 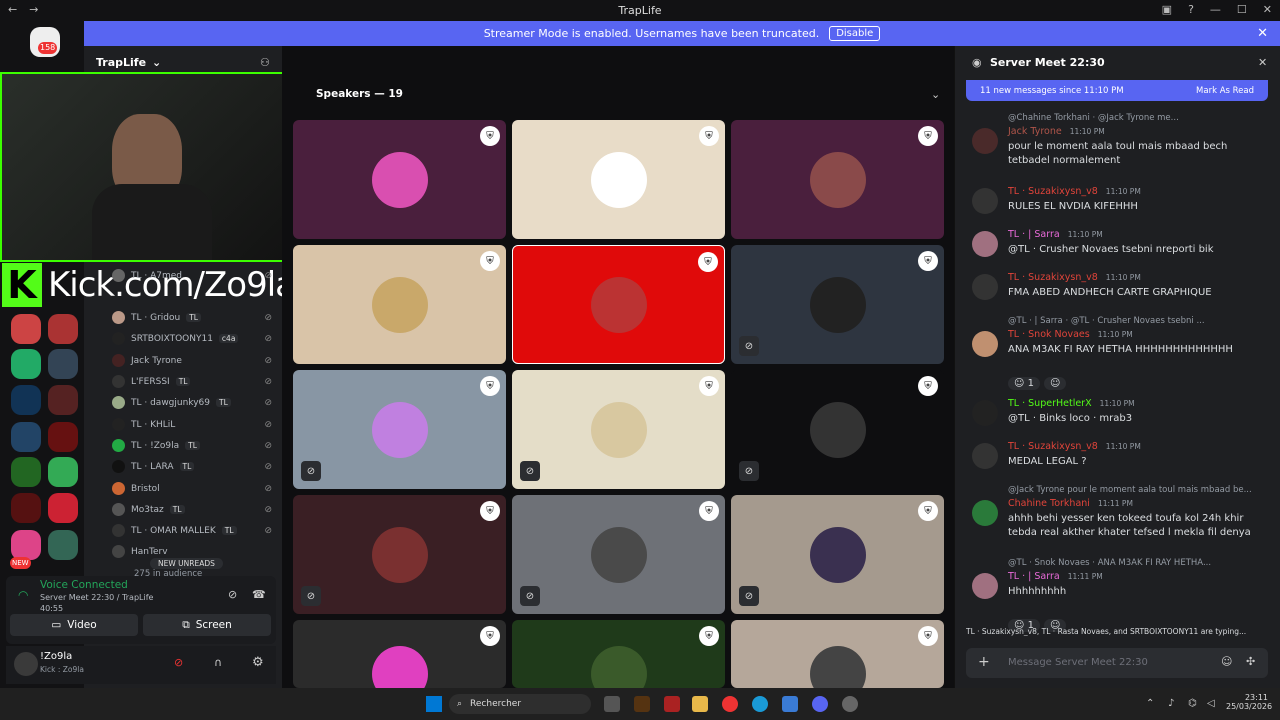 I want to click on video-button: ▭ Video, so click(x=74, y=625).